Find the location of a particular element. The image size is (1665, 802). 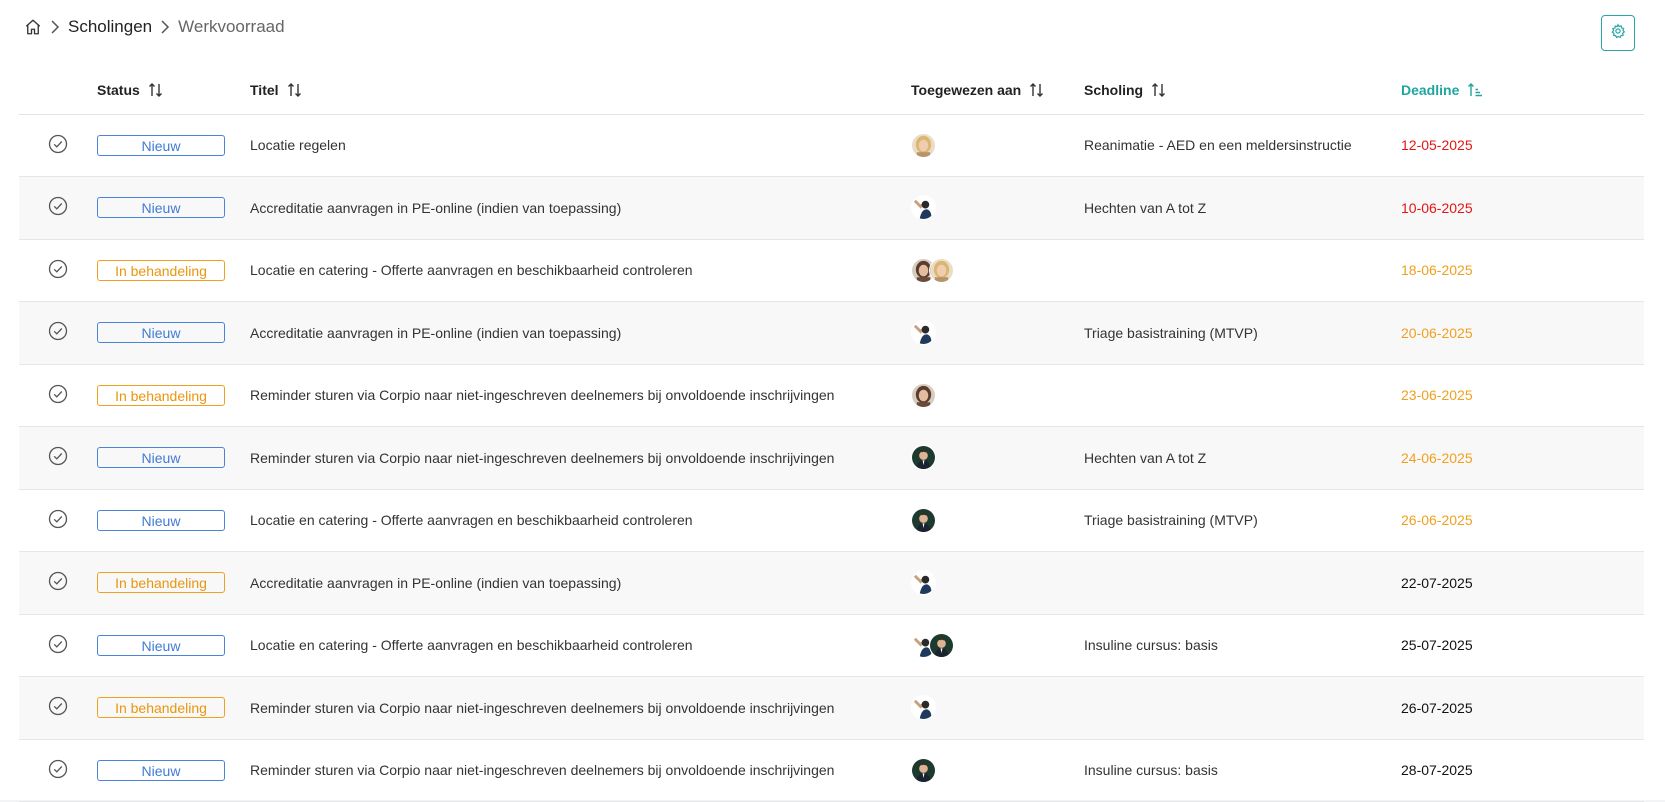

column-toegewezen: Toegewezen aan is located at coordinates (997, 90).